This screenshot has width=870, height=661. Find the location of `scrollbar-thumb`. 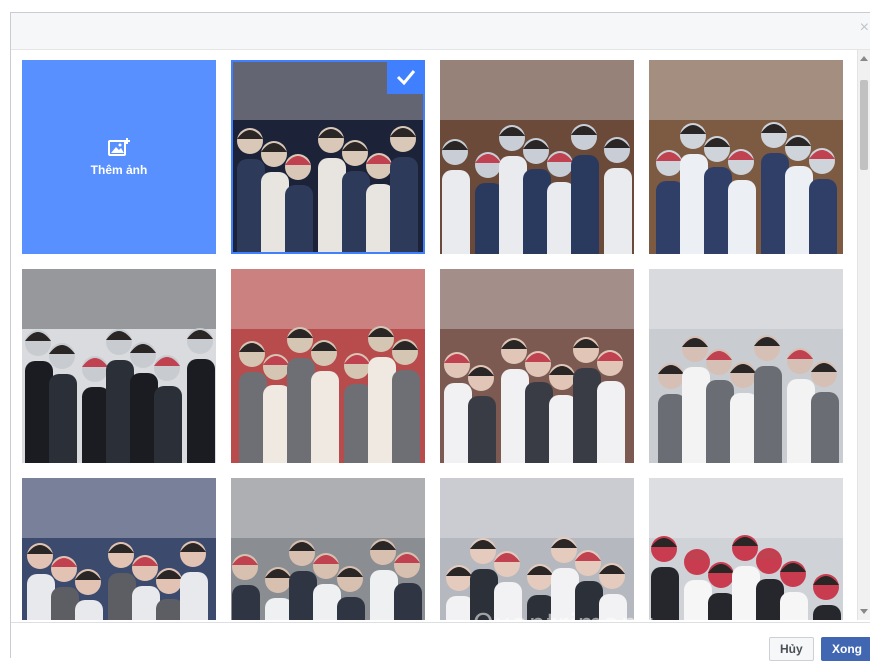

scrollbar-thumb is located at coordinates (864, 125).